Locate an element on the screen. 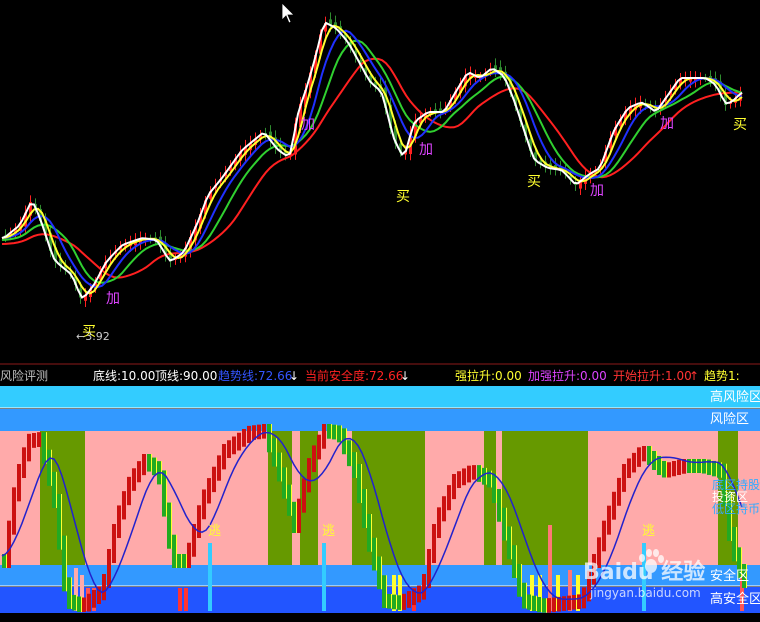 The width and height of the screenshot is (760, 622). header-item-enhanced-rise: 加强拉升:0.00 is located at coordinates (567, 375).